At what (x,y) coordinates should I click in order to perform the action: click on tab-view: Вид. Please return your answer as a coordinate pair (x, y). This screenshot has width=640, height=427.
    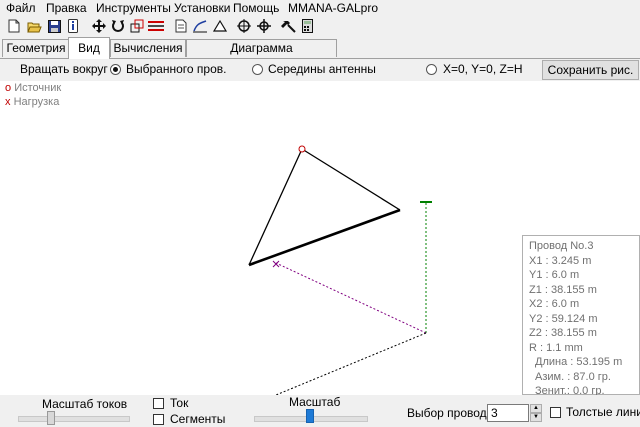
    Looking at the image, I should click on (89, 48).